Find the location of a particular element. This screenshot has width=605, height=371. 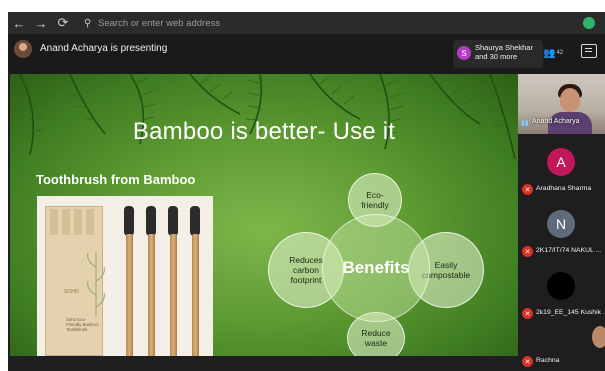

participant-name: Aradhana Sharma is located at coordinates (564, 188).